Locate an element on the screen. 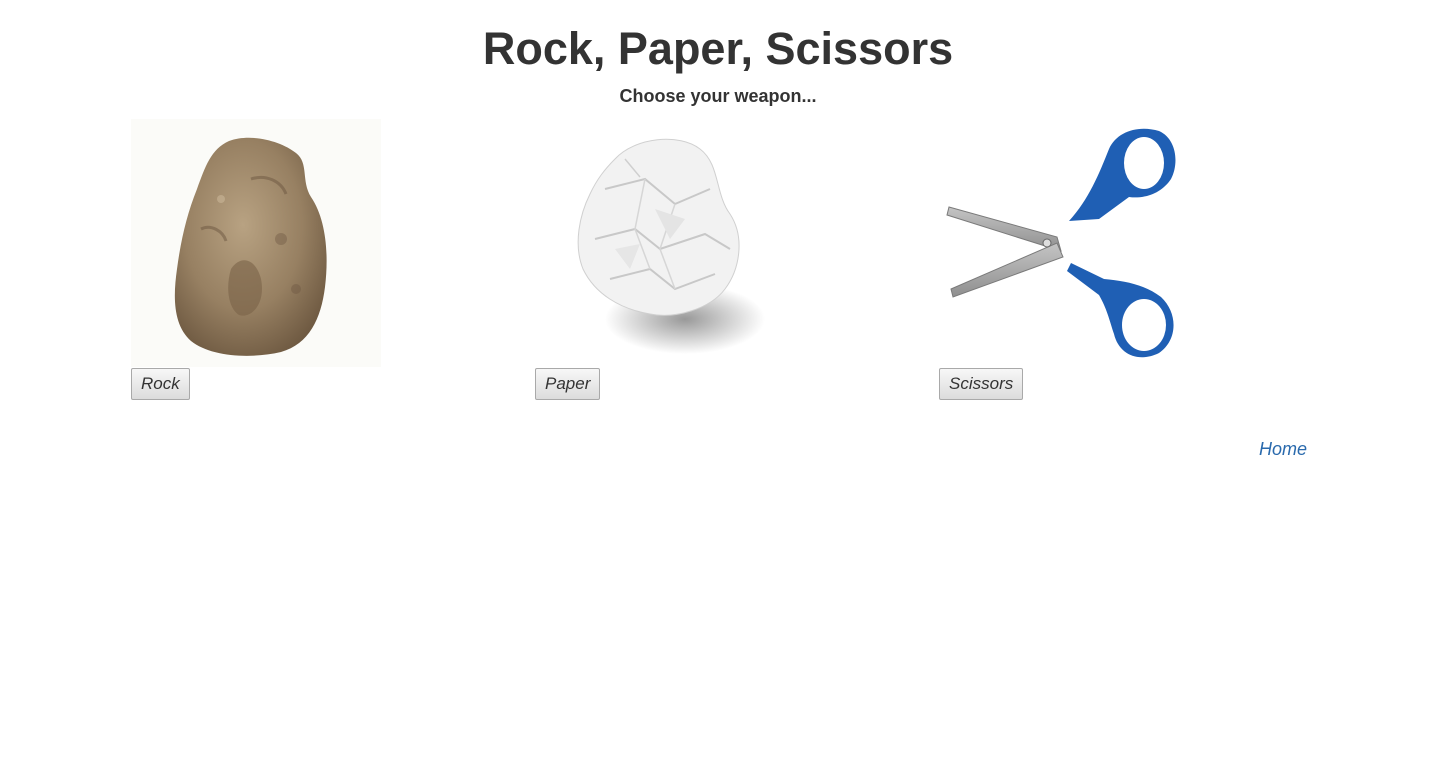 This screenshot has height=773, width=1436. choice-rock: Rock is located at coordinates (256, 259).